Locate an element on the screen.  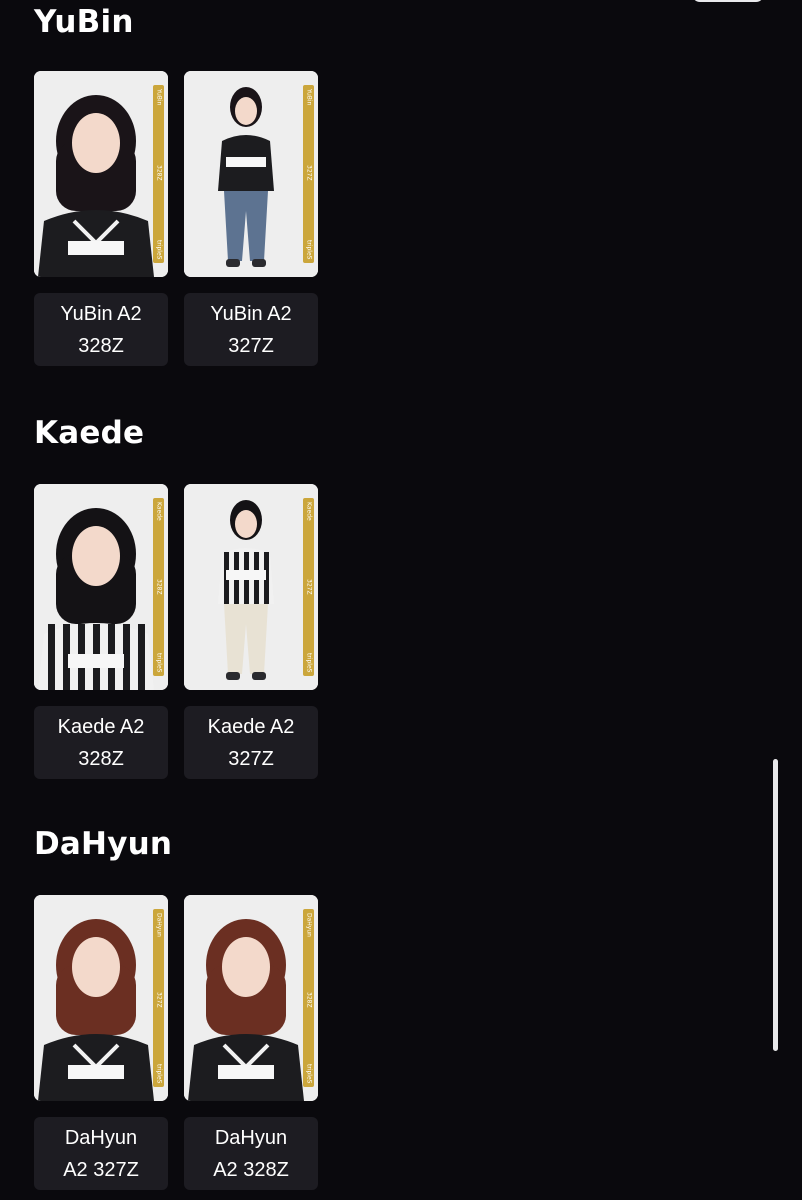
vertical-scrollbar is located at coordinates (775, 905).